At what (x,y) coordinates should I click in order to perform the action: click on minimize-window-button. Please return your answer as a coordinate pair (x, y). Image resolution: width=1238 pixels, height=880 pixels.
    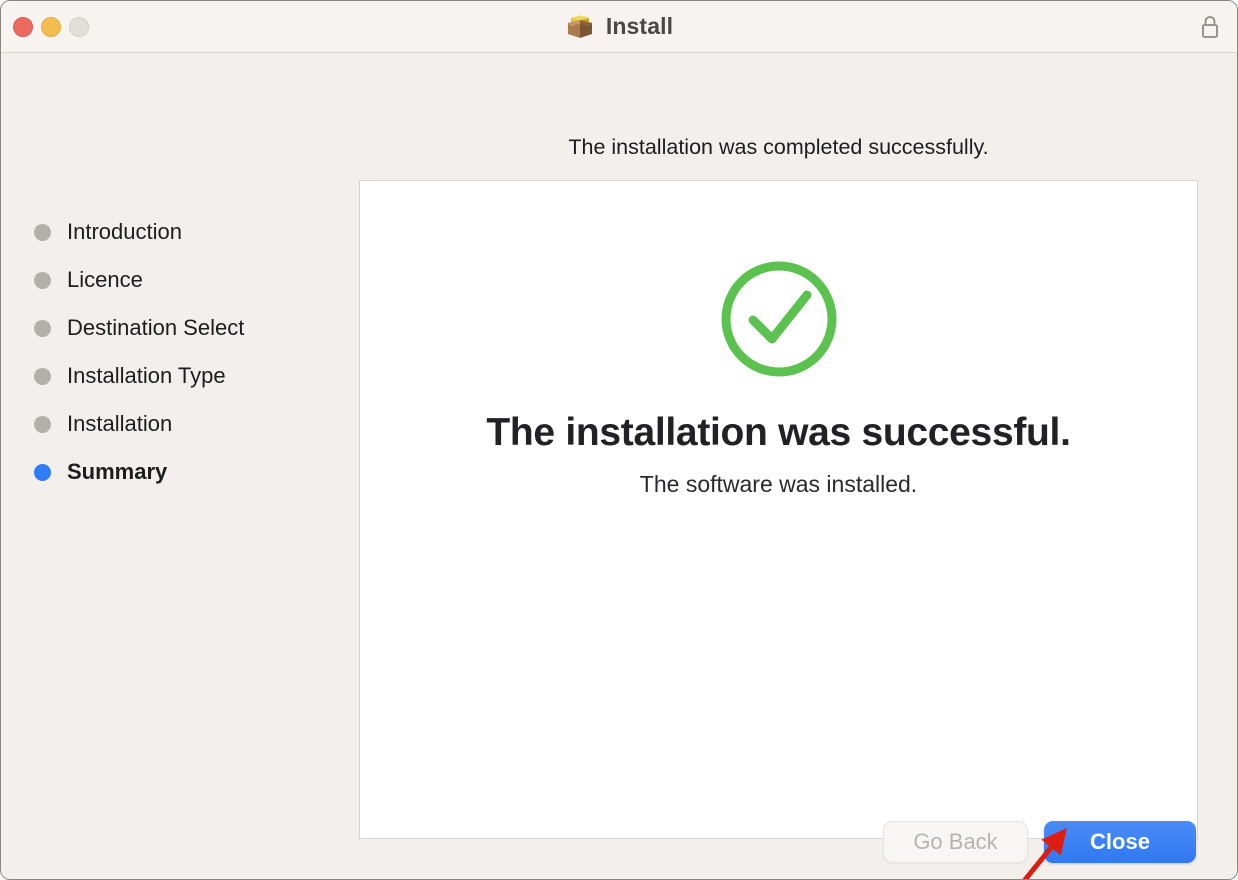
    Looking at the image, I should click on (51, 27).